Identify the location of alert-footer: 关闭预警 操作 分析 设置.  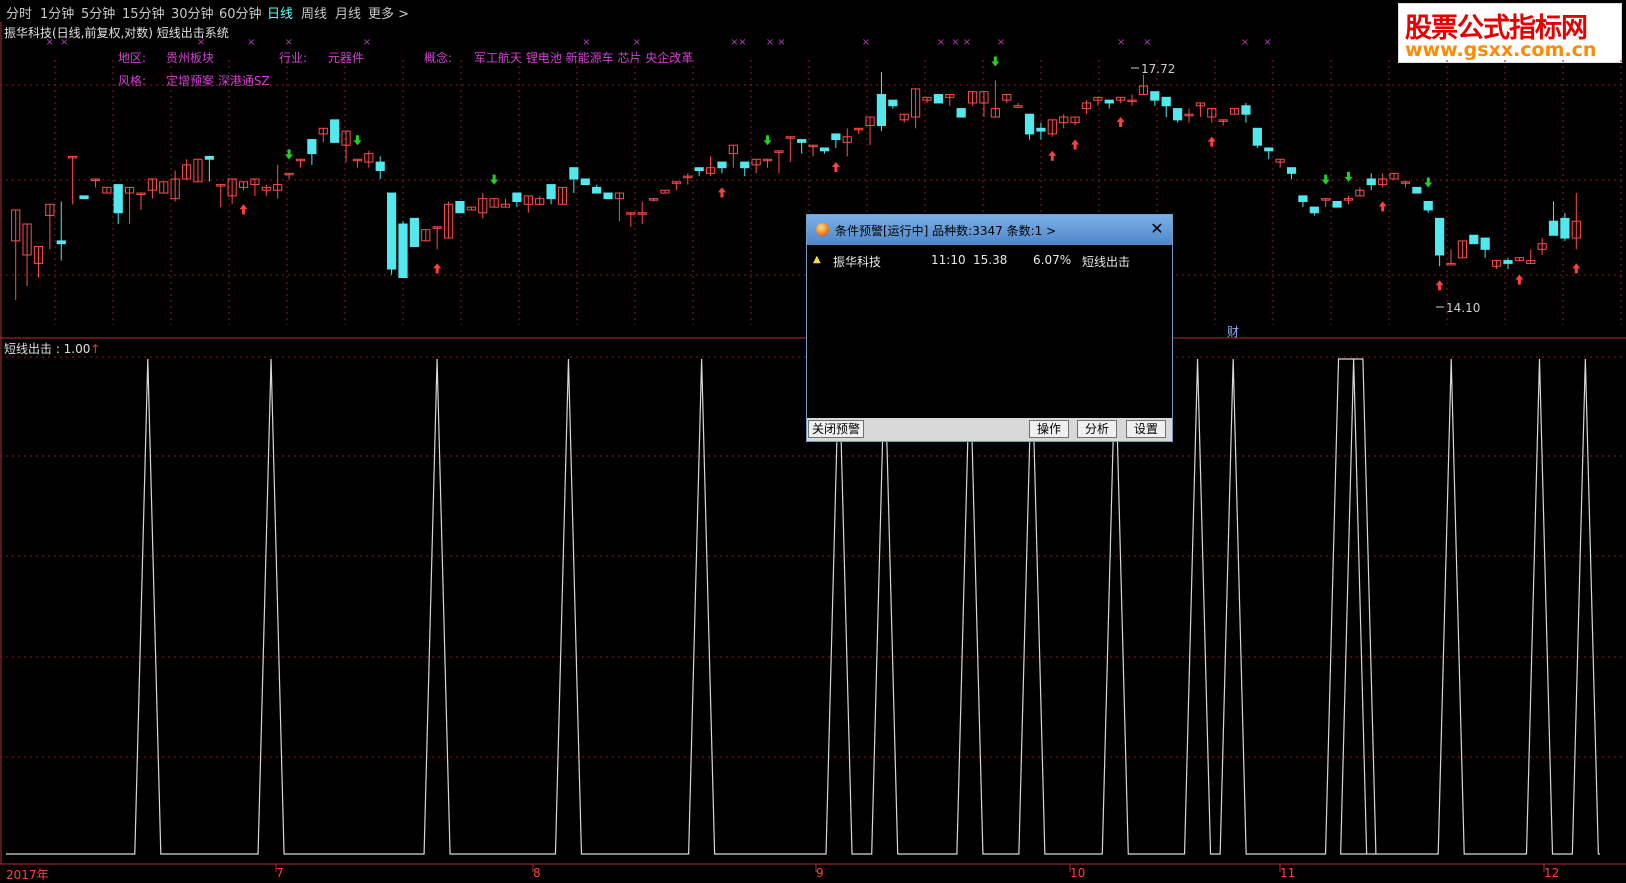
(989, 429).